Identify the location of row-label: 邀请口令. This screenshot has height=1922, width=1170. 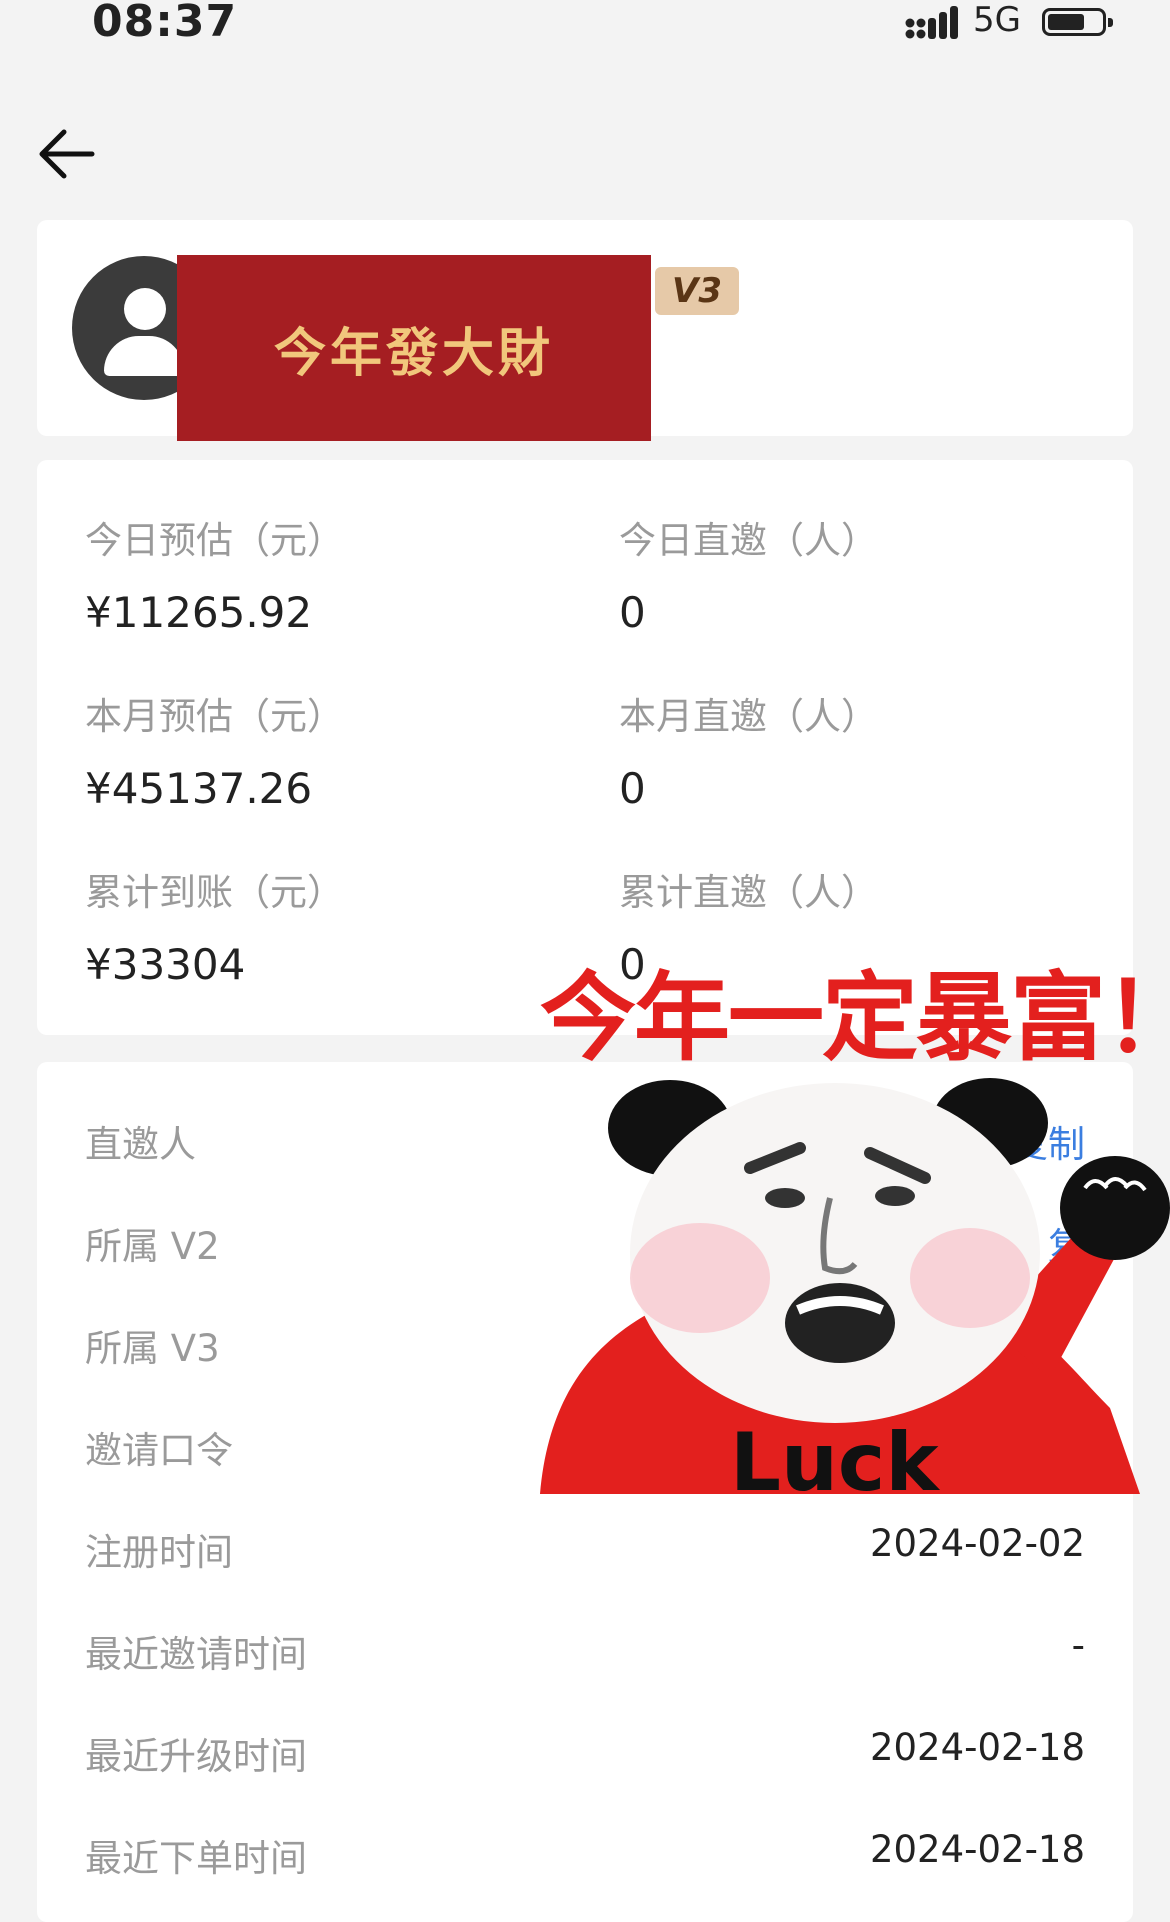
(159, 1450).